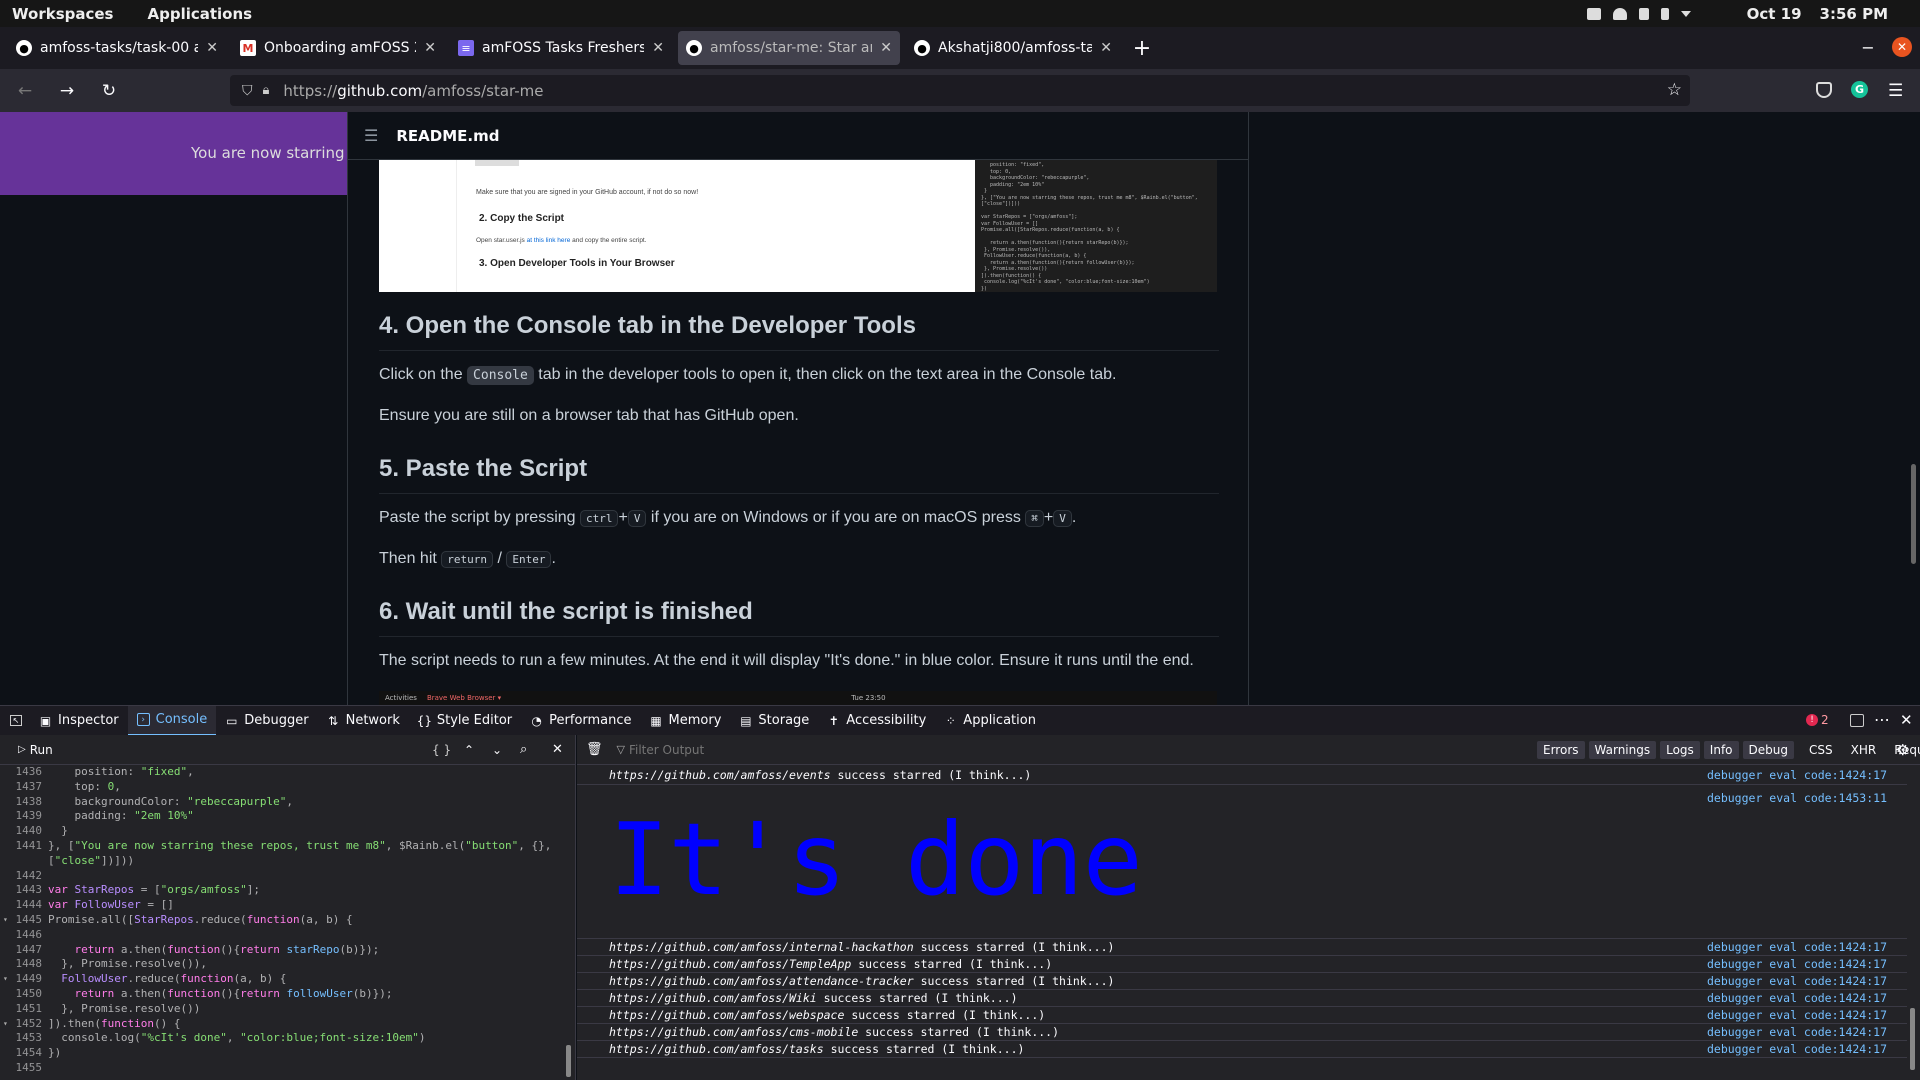 The height and width of the screenshot is (1080, 1920). What do you see at coordinates (280, 979) in the screenshot?
I see `code-line: ▾ 1449 FollowUser.reduce(function(a, b) {` at bounding box center [280, 979].